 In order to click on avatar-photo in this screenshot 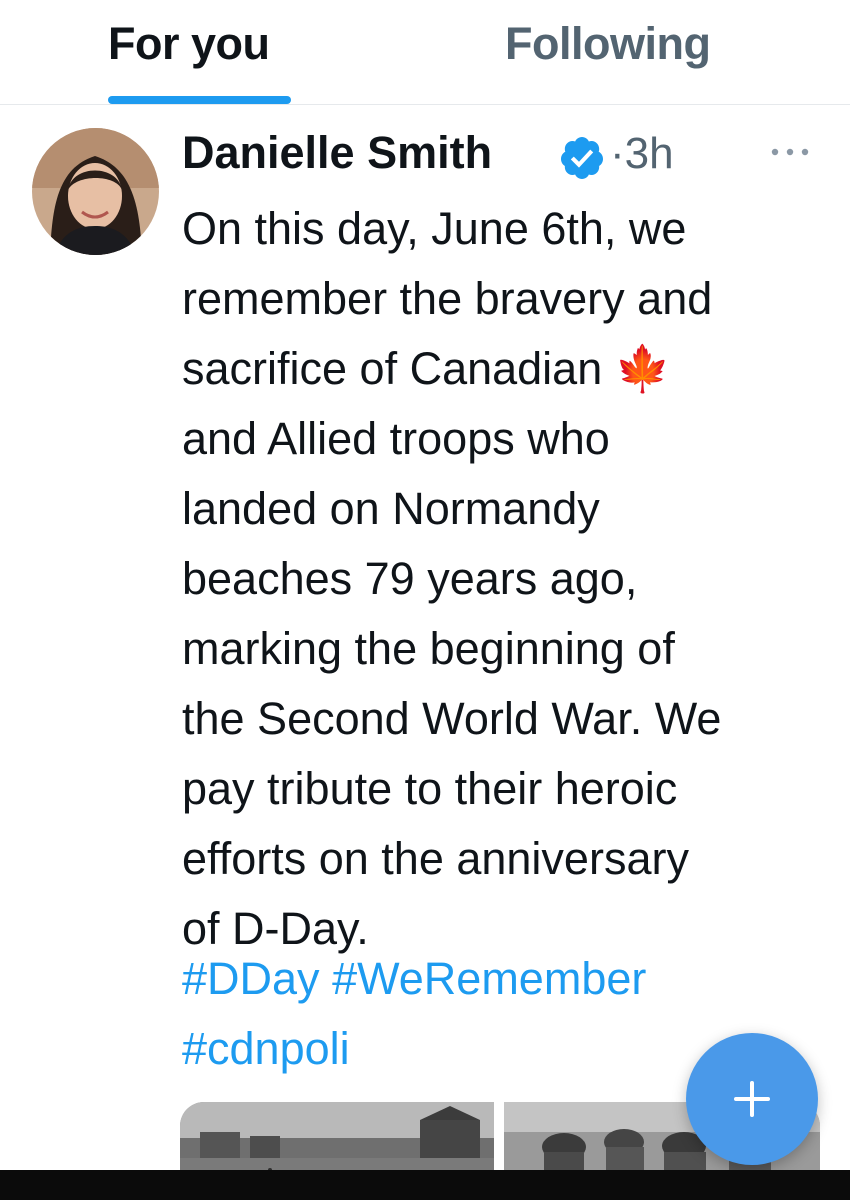, I will do `click(95, 191)`.